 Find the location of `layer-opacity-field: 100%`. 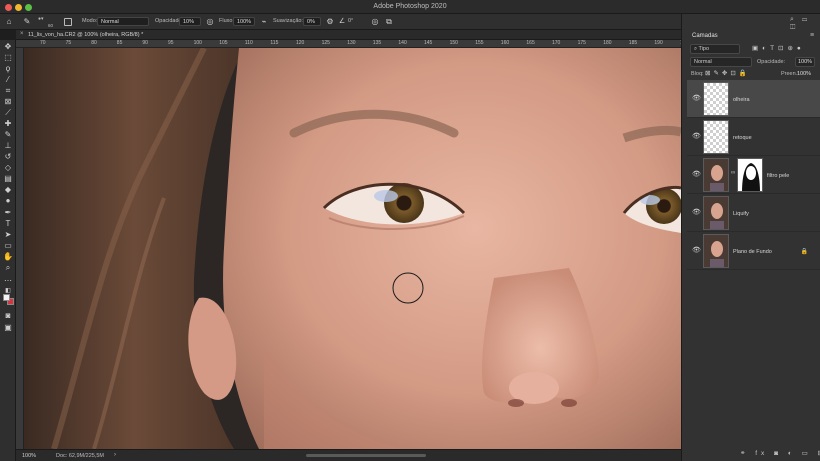

layer-opacity-field: 100% is located at coordinates (805, 62).